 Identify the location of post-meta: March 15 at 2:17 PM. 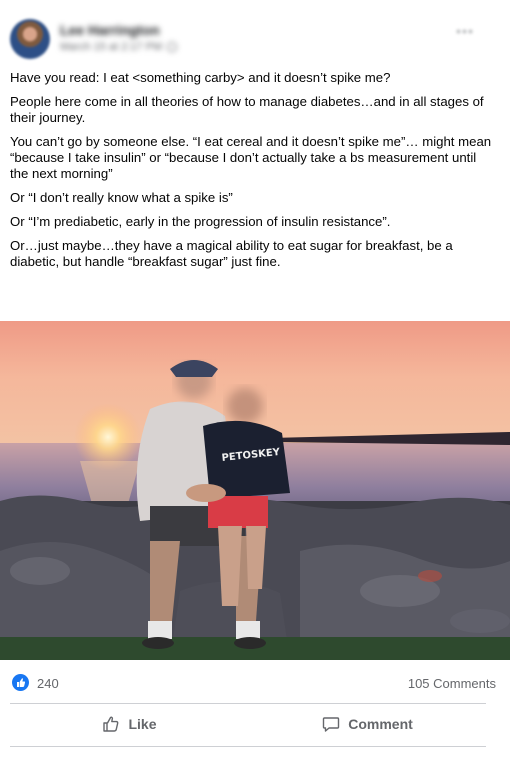
(119, 47).